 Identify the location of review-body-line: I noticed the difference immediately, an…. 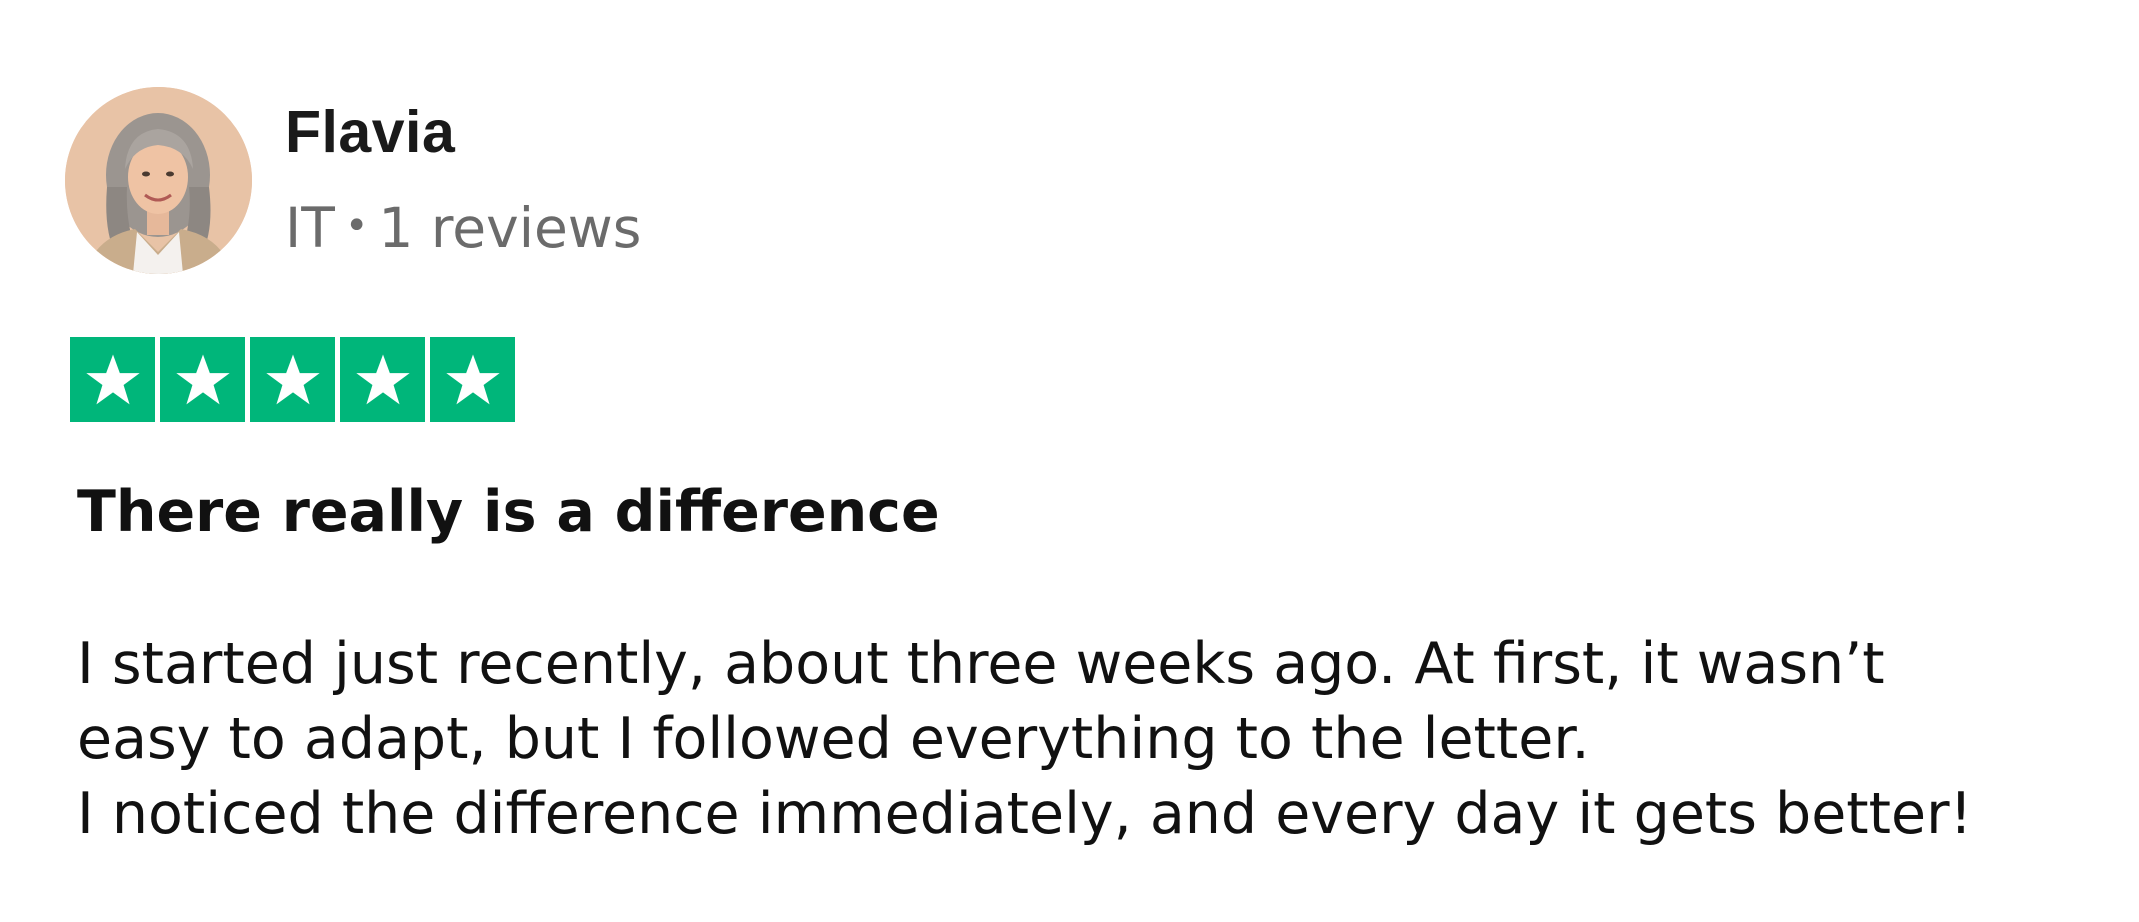
(1025, 814).